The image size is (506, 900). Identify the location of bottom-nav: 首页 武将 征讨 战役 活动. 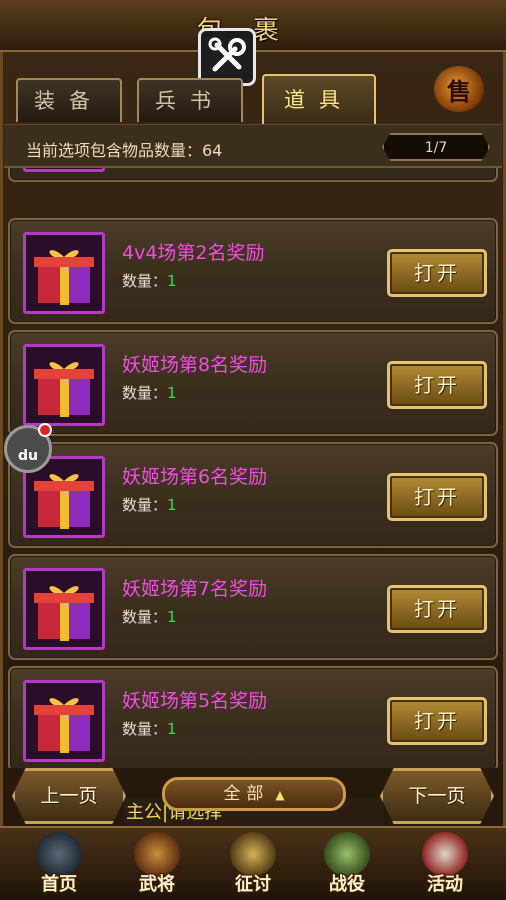
(253, 863).